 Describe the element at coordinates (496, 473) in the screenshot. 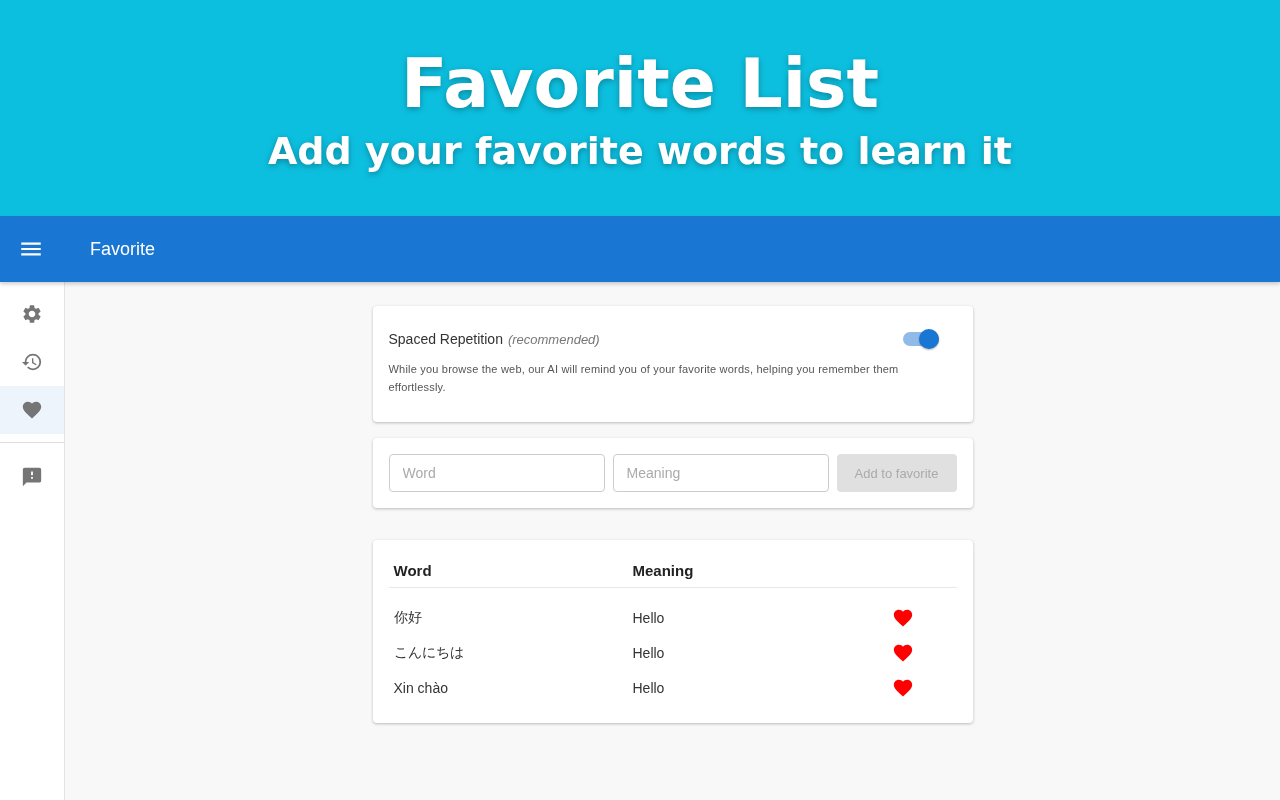

I see `word-field: Word` at that location.